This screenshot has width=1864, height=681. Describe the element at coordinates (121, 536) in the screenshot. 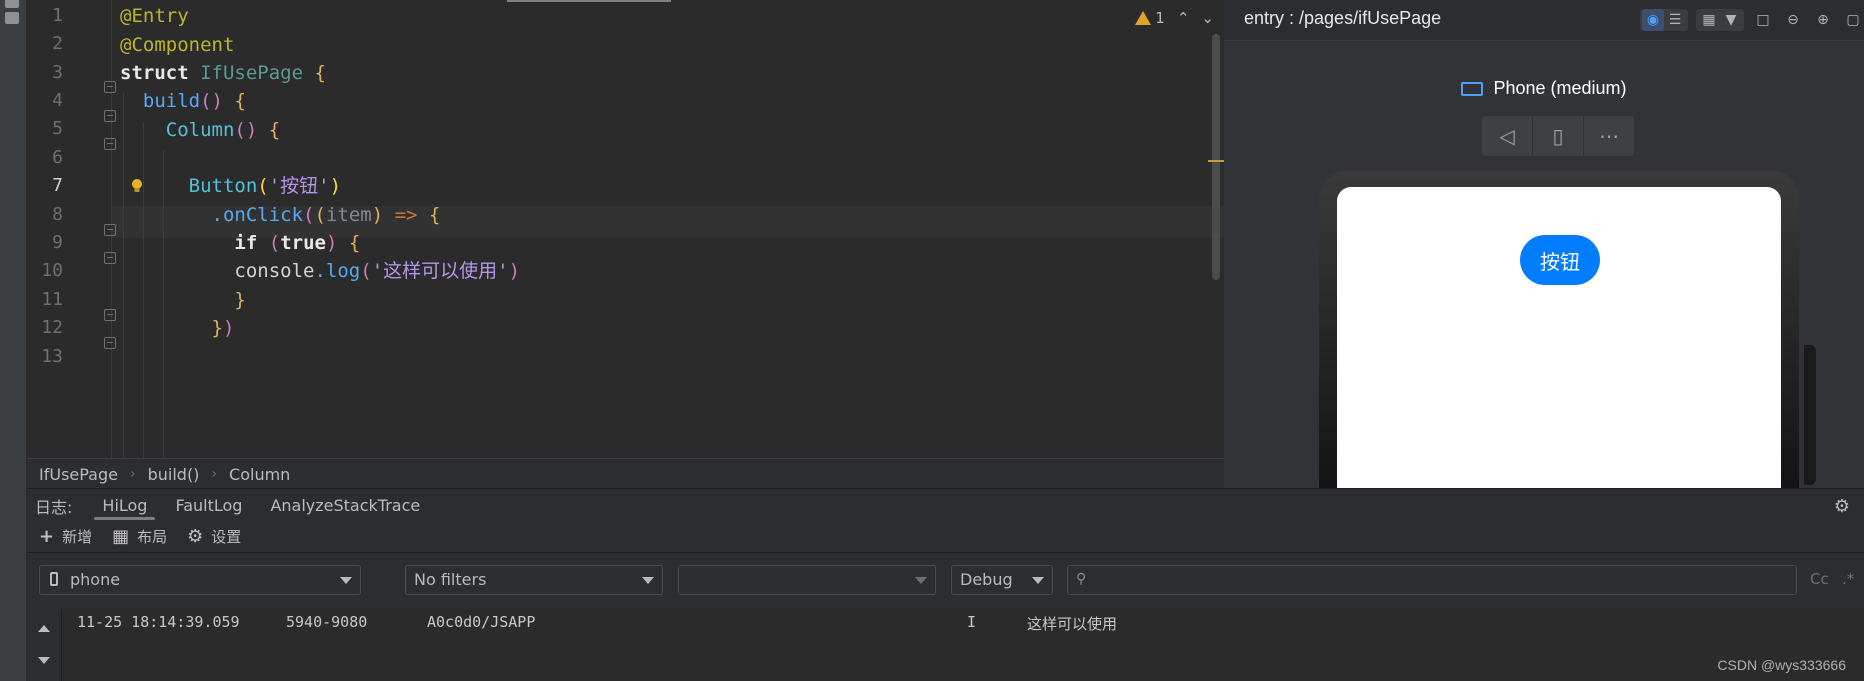

I see `layout-icon: ▦` at that location.